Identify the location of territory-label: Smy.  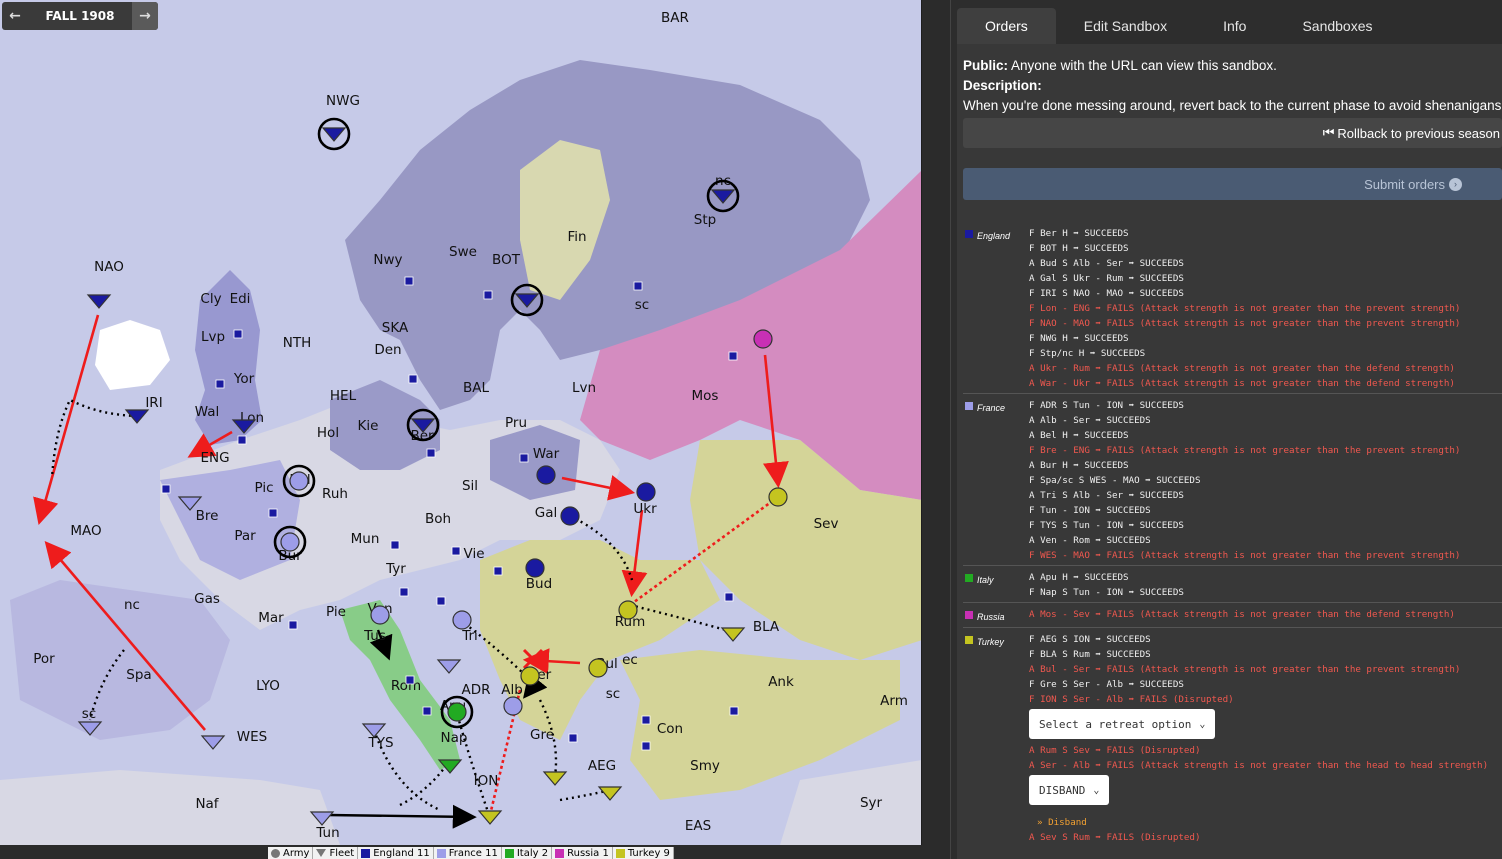
(705, 766).